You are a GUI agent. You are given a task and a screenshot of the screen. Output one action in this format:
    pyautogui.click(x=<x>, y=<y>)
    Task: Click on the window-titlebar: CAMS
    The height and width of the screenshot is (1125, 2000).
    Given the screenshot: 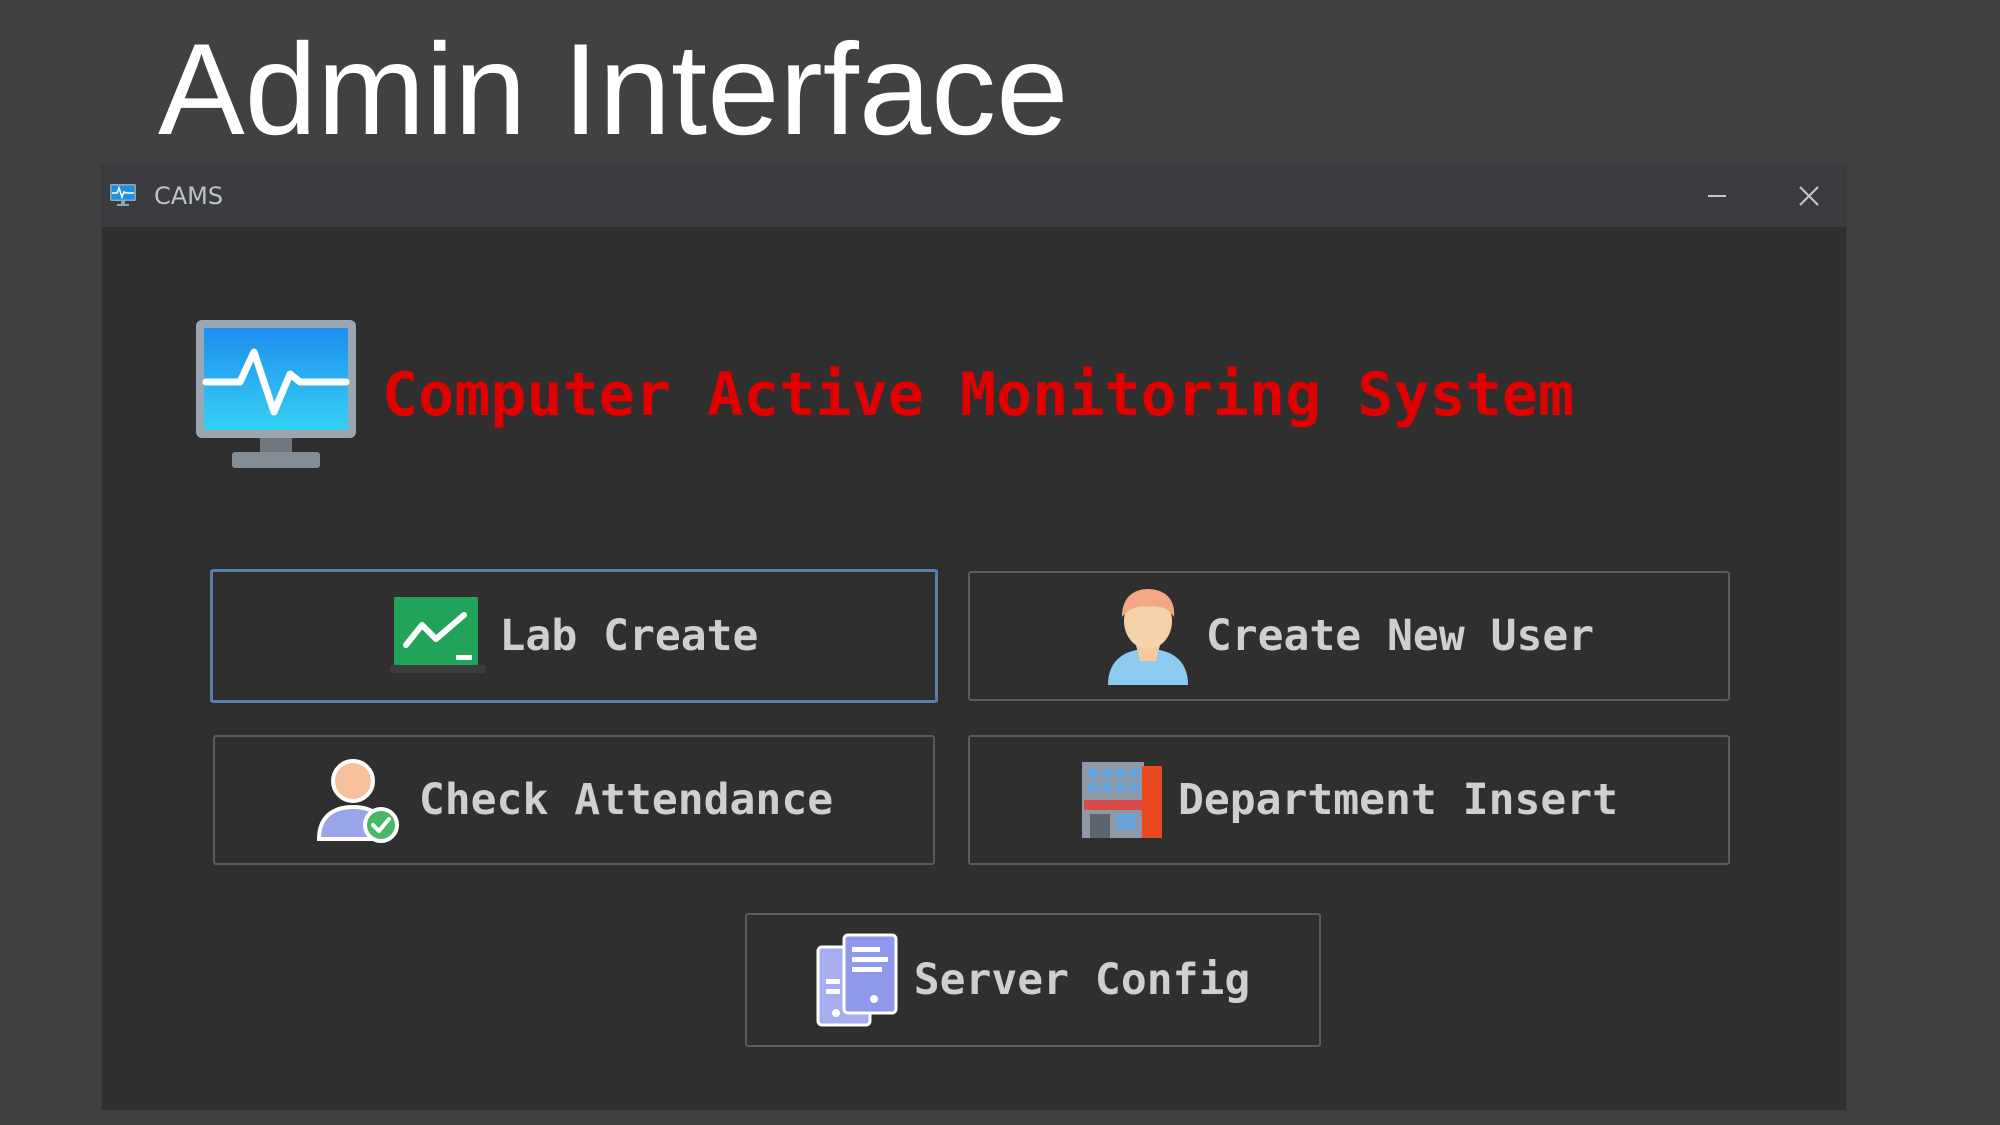 What is the action you would take?
    pyautogui.click(x=974, y=196)
    